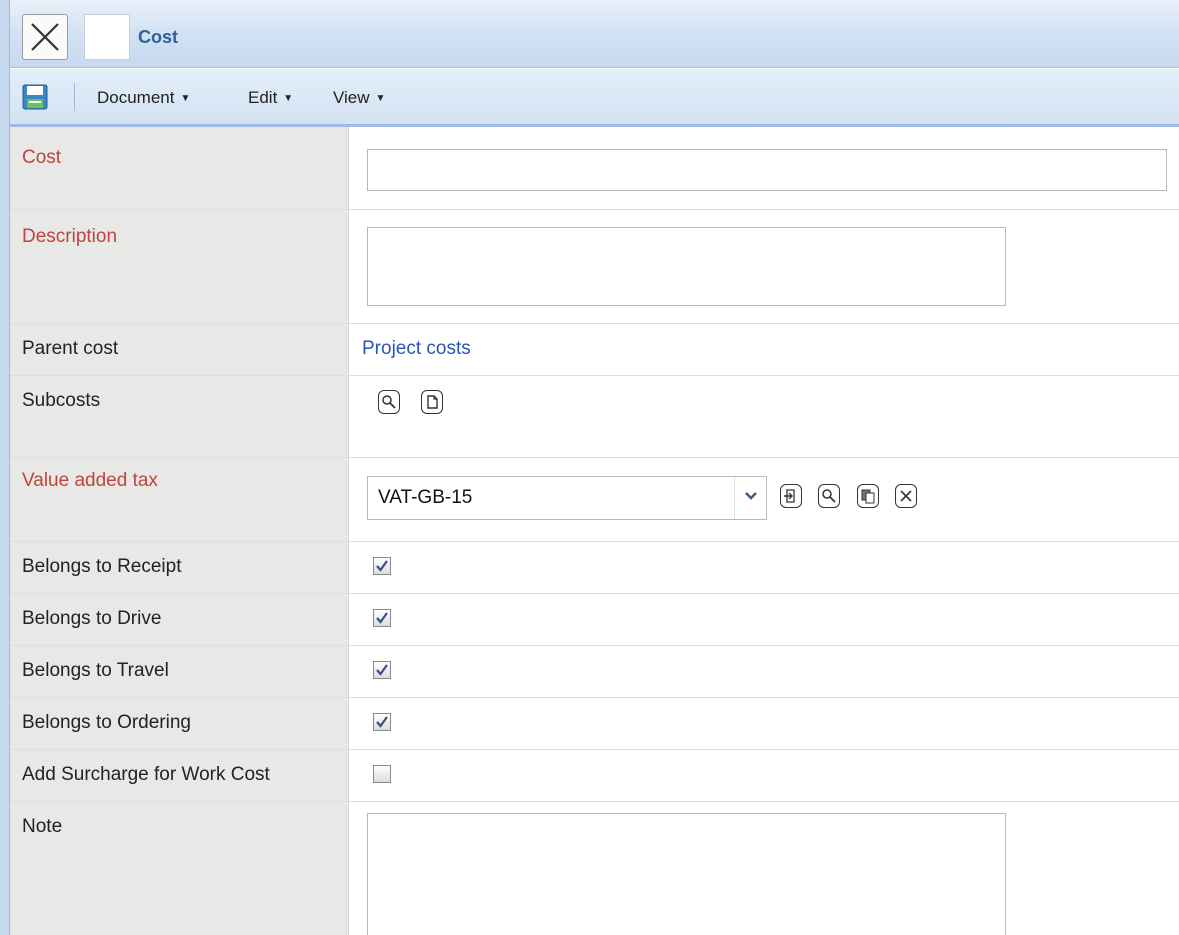  Describe the element at coordinates (594, 724) in the screenshot. I see `row-belongs-ordering: Belongs to Ordering` at that location.